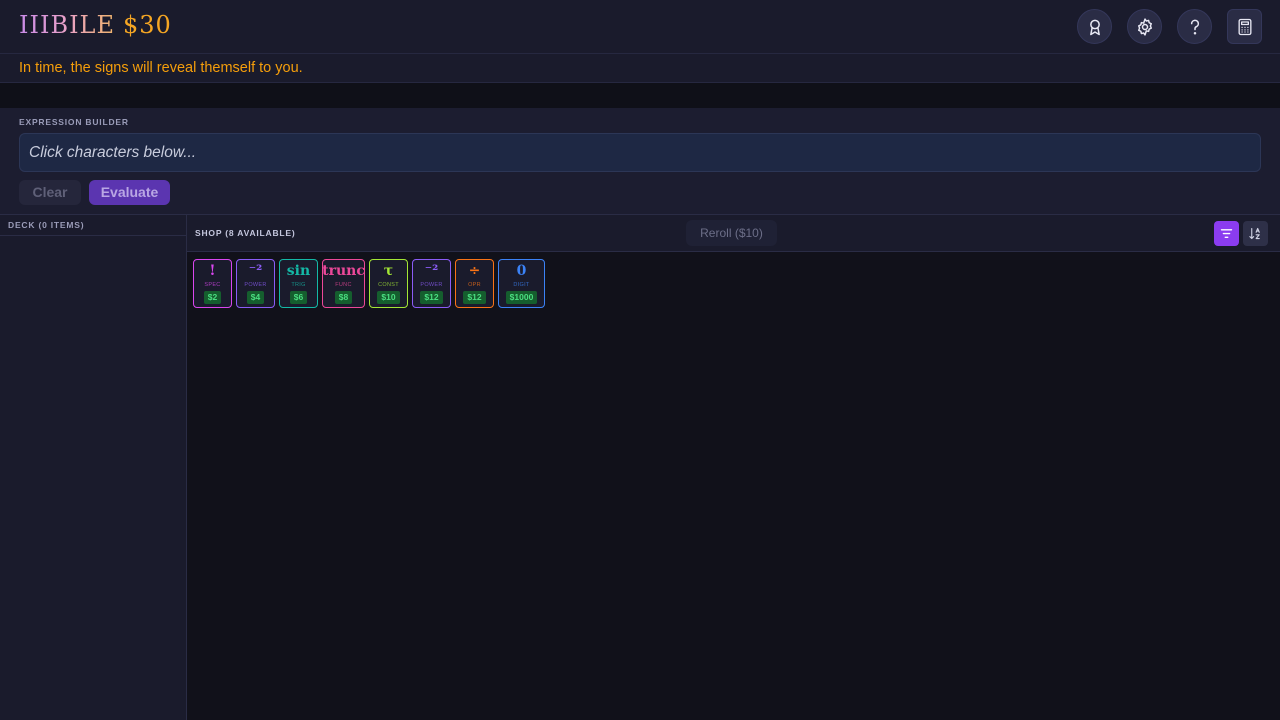 The width and height of the screenshot is (1280, 720). What do you see at coordinates (474, 271) in the screenshot?
I see `card-symbol: ÷` at bounding box center [474, 271].